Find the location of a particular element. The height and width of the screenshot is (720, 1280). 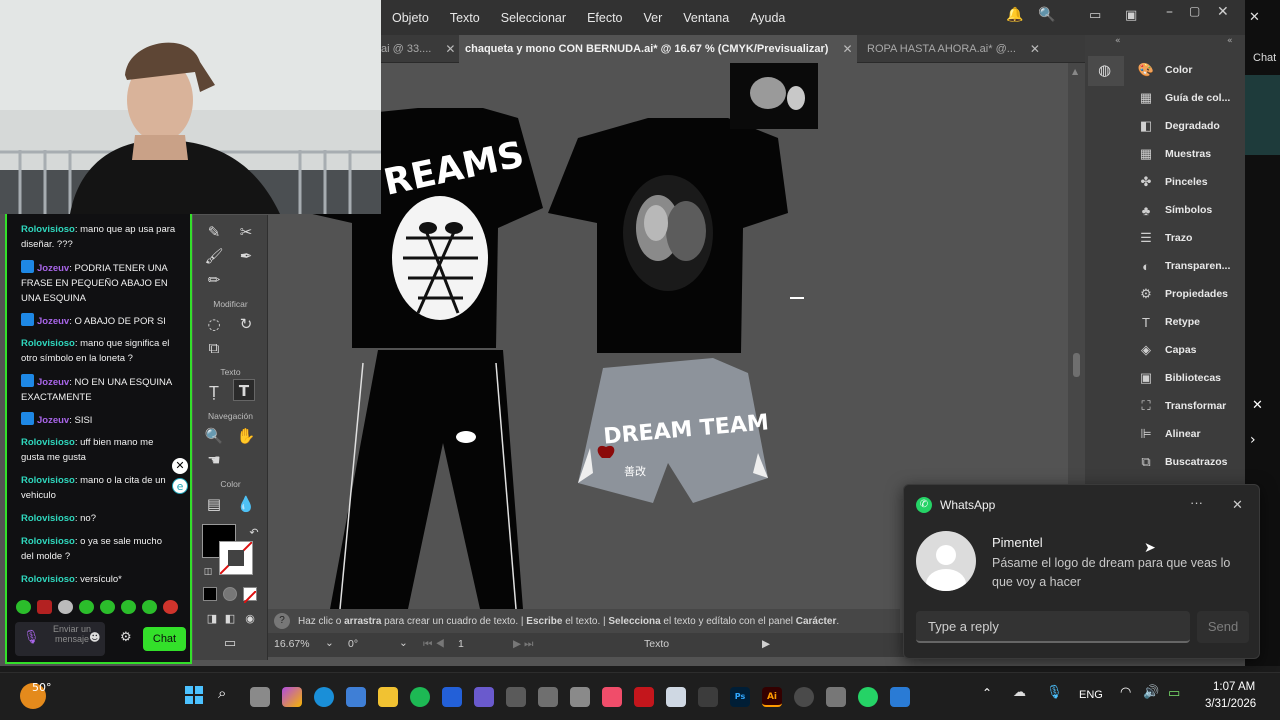

panel-swatches: ▦ Muestras is located at coordinates (1189, 154).